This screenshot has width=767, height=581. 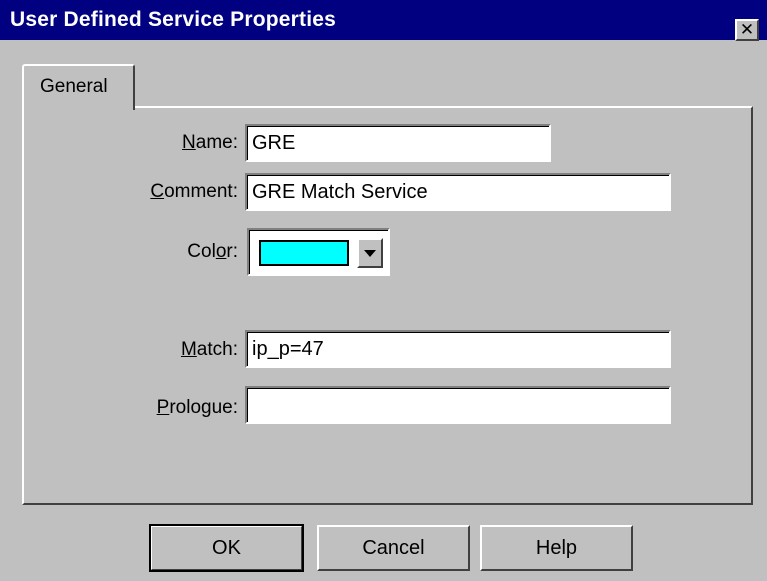 What do you see at coordinates (209, 349) in the screenshot?
I see `match-label: Match:` at bounding box center [209, 349].